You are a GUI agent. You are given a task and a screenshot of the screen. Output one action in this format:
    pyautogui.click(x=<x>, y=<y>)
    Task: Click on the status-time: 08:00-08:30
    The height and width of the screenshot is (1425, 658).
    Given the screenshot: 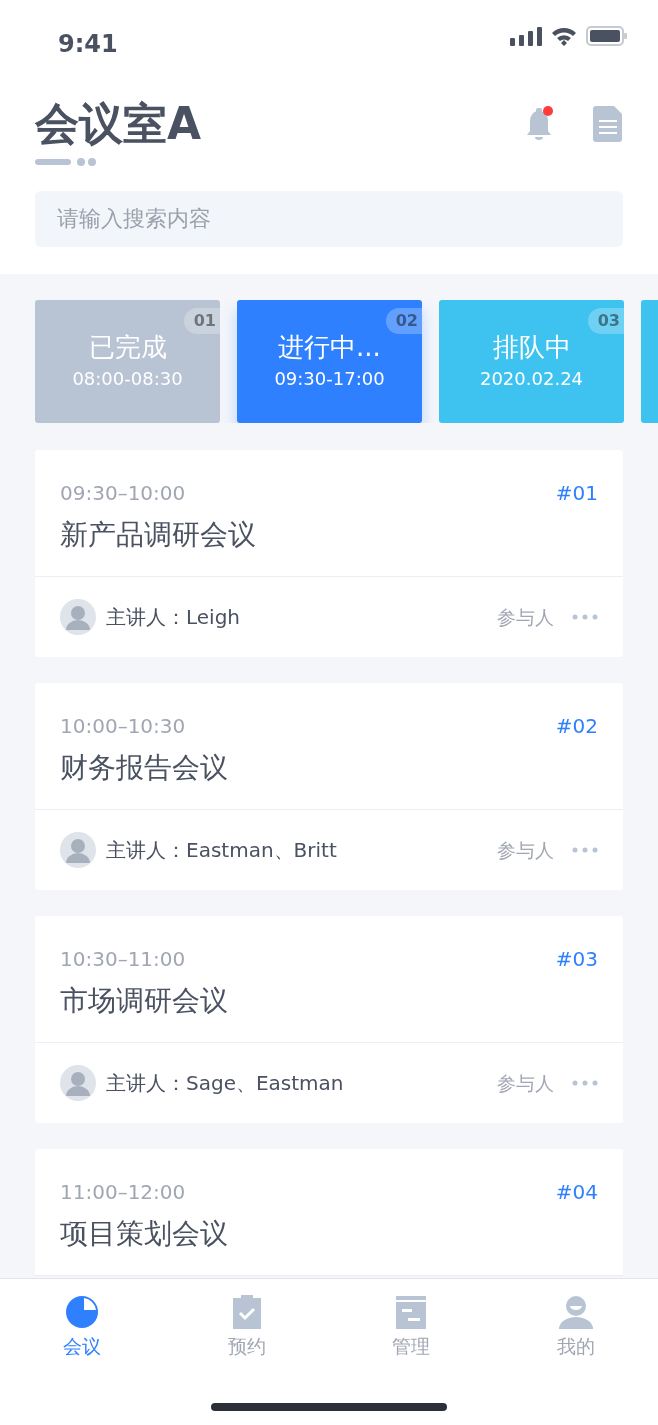 What is the action you would take?
    pyautogui.click(x=127, y=378)
    